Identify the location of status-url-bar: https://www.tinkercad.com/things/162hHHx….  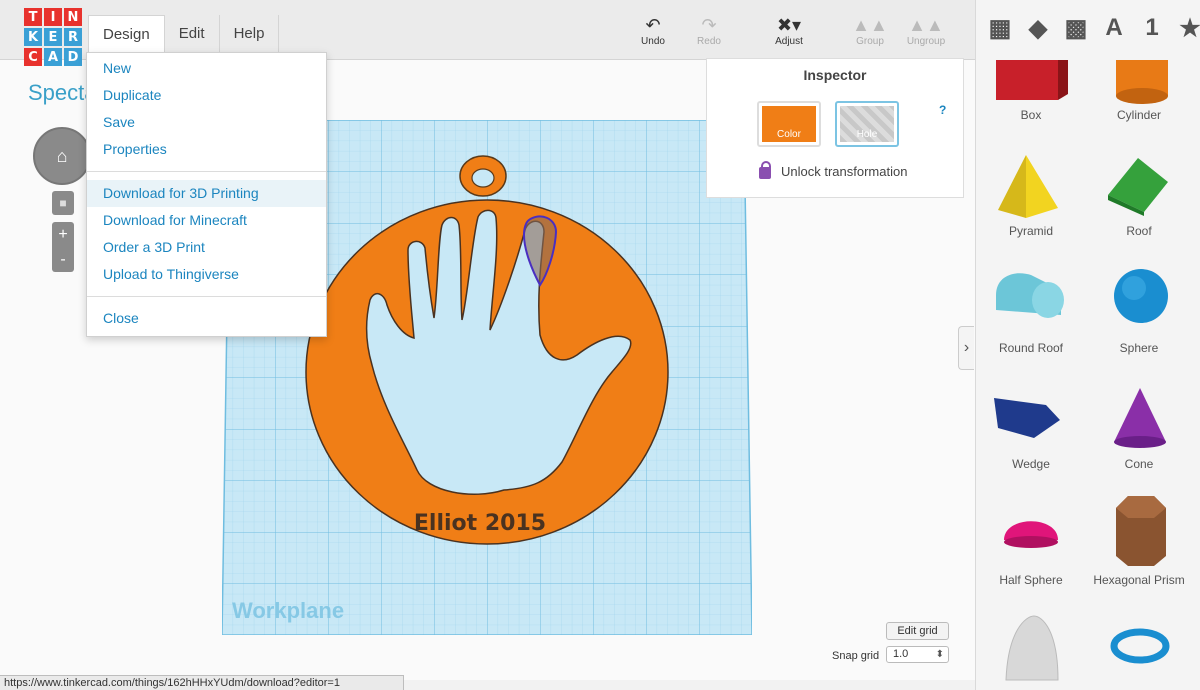
(202, 682).